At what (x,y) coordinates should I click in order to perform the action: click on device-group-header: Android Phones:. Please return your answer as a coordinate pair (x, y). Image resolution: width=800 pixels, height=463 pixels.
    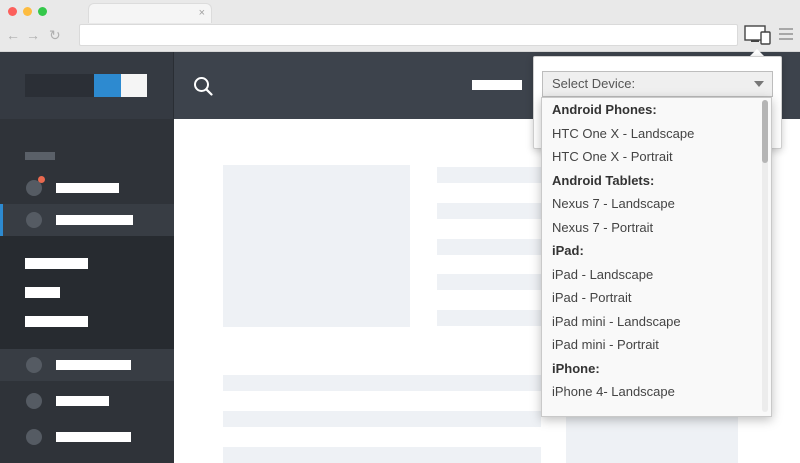
    Looking at the image, I should click on (604, 109).